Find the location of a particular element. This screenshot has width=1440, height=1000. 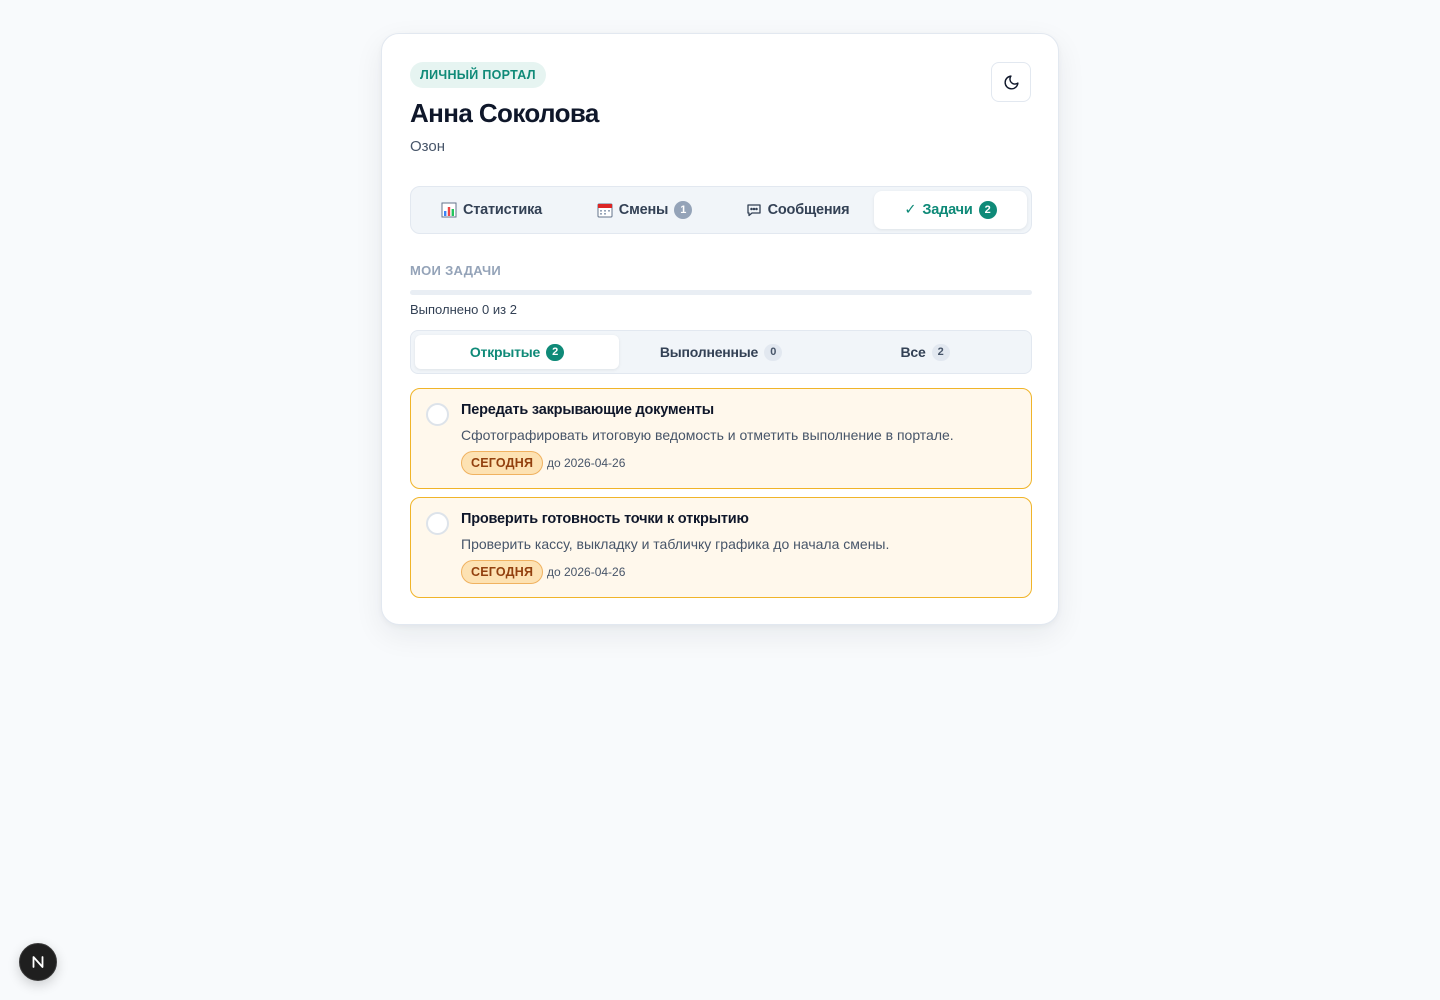

filter-open: Открытые 2 is located at coordinates (517, 352).